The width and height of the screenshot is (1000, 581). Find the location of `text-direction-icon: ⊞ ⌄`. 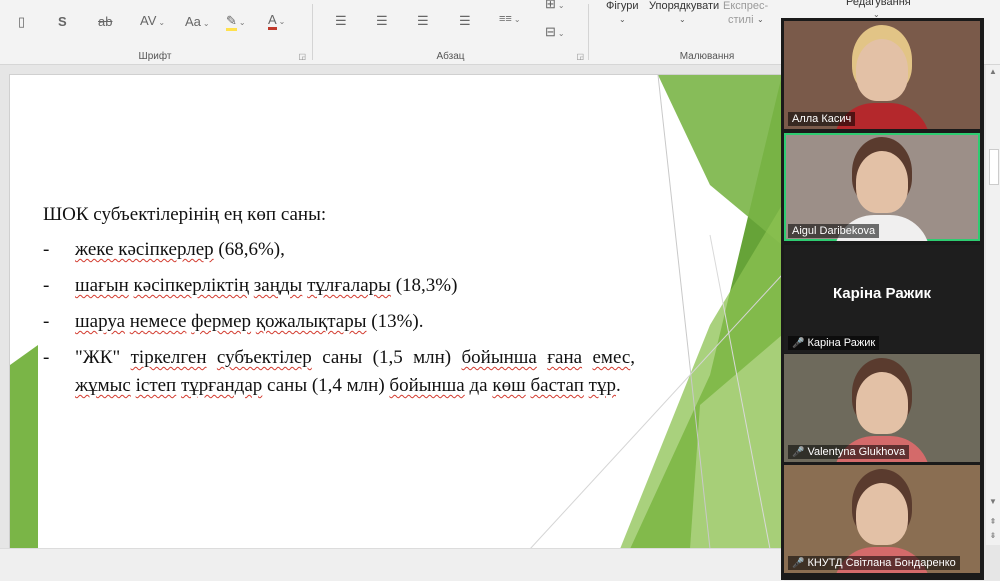

text-direction-icon: ⊞ ⌄ is located at coordinates (555, 6).